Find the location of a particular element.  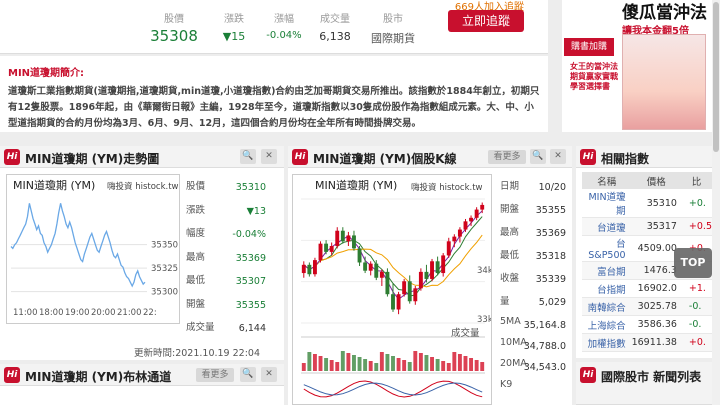

price-label: 股價 is located at coordinates (174, 19).